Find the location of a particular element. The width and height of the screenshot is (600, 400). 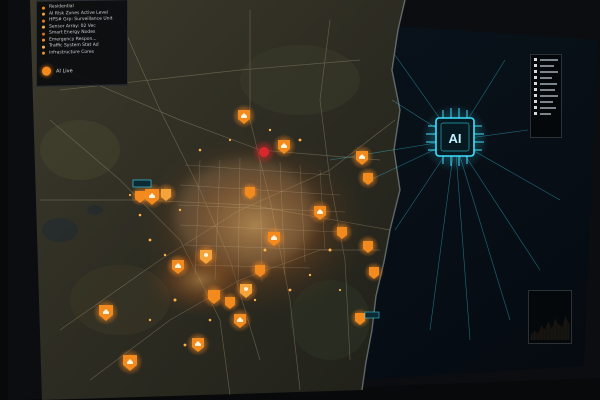

legend-item-label: Infrastructure Cores is located at coordinates (71, 52).